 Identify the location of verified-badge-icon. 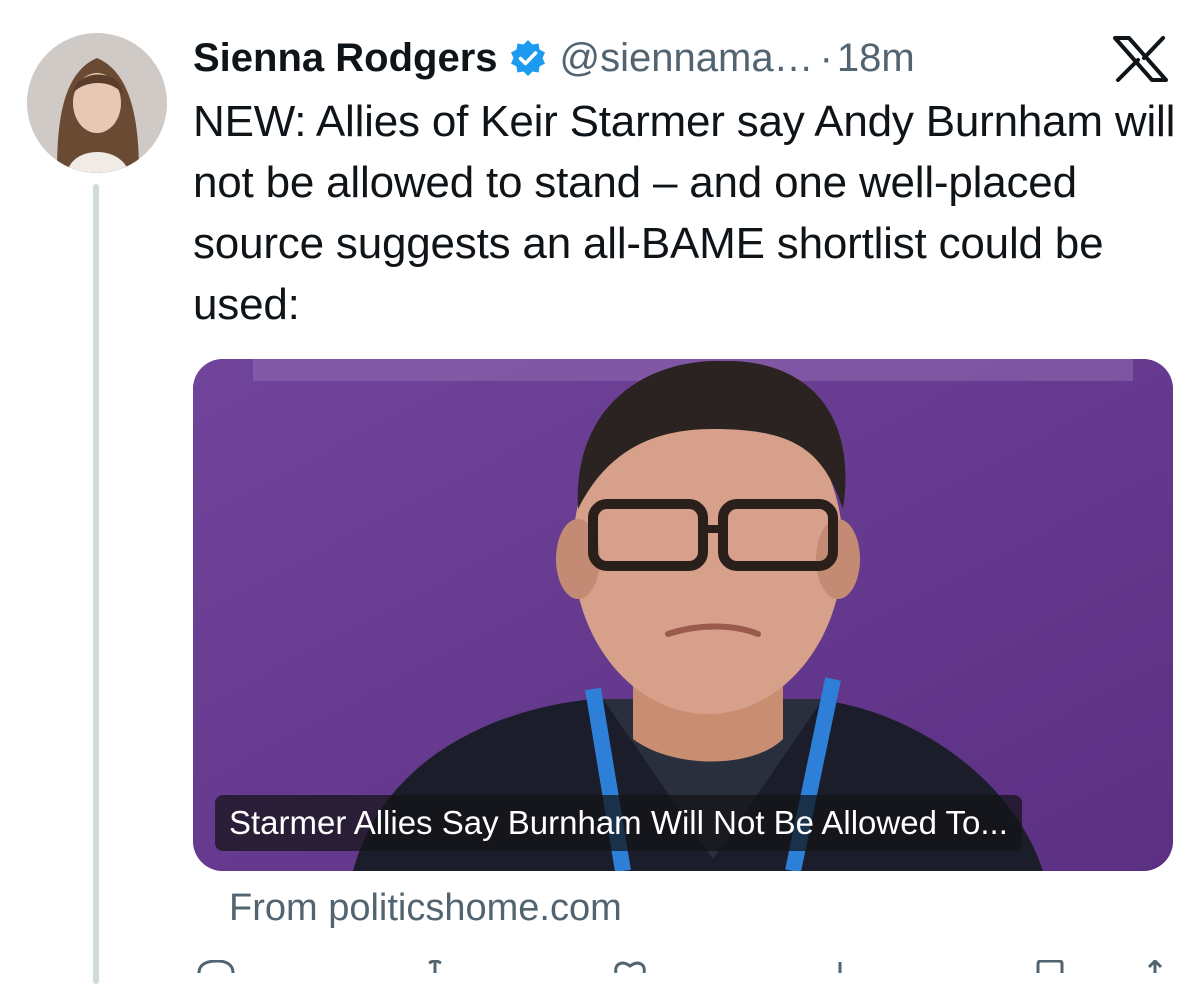
(528, 58).